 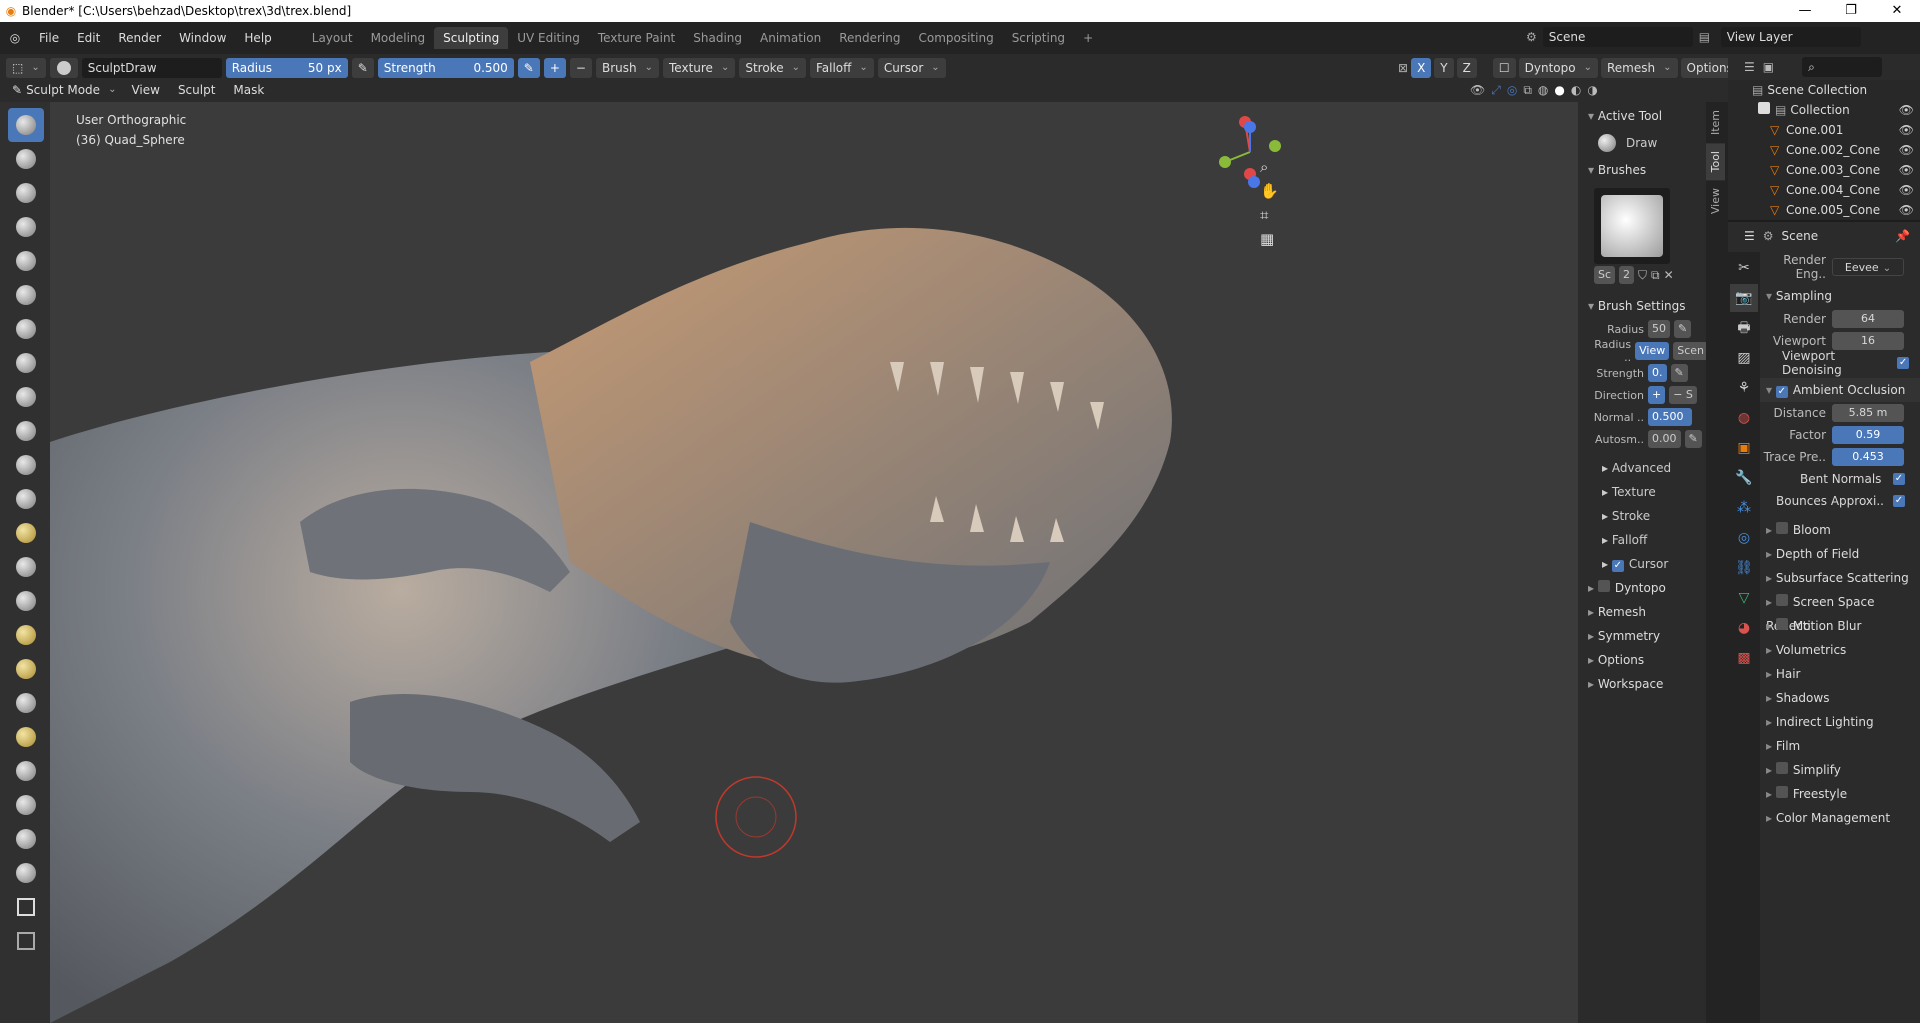 What do you see at coordinates (1655, 540) in the screenshot?
I see `subpanel-falloff: ▸ Falloff` at bounding box center [1655, 540].